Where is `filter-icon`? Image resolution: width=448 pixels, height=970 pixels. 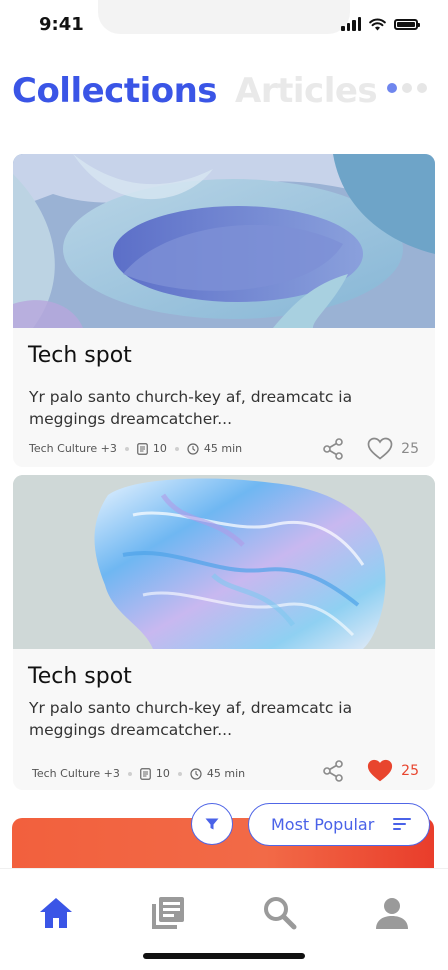
filter-icon is located at coordinates (212, 824).